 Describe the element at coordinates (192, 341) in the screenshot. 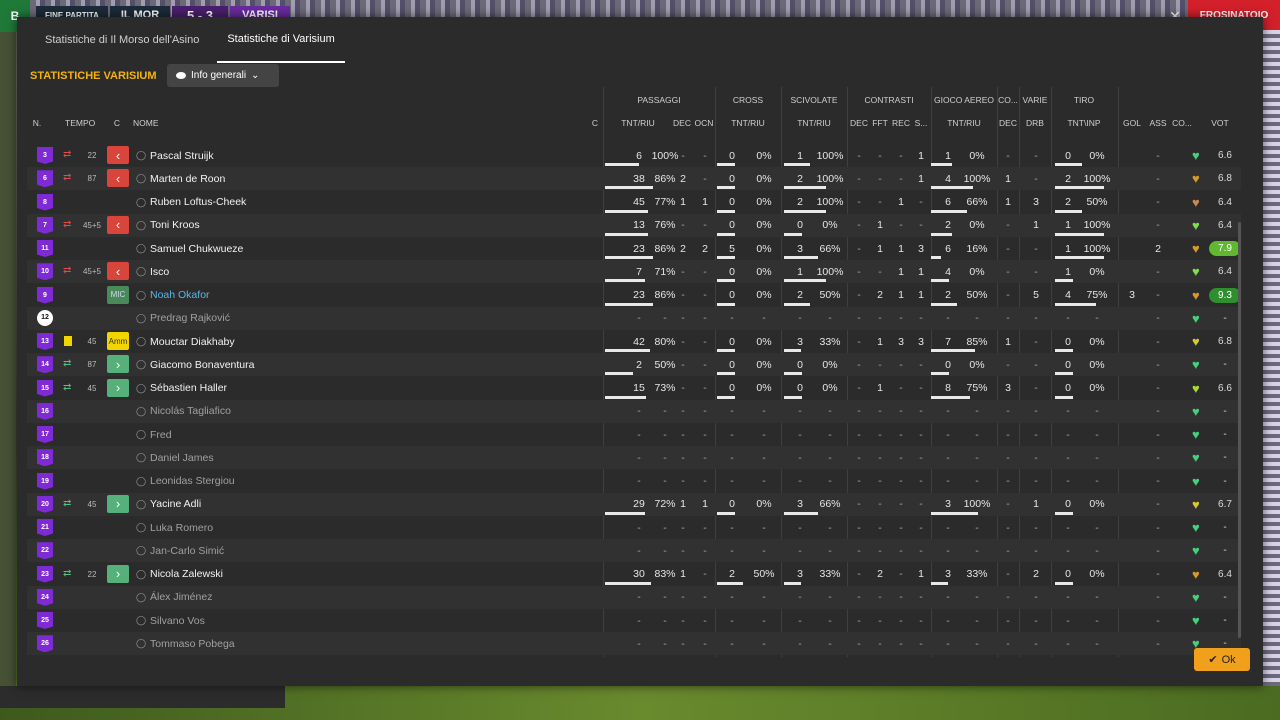

I see `player-name: Mouctar Diakhaby` at that location.